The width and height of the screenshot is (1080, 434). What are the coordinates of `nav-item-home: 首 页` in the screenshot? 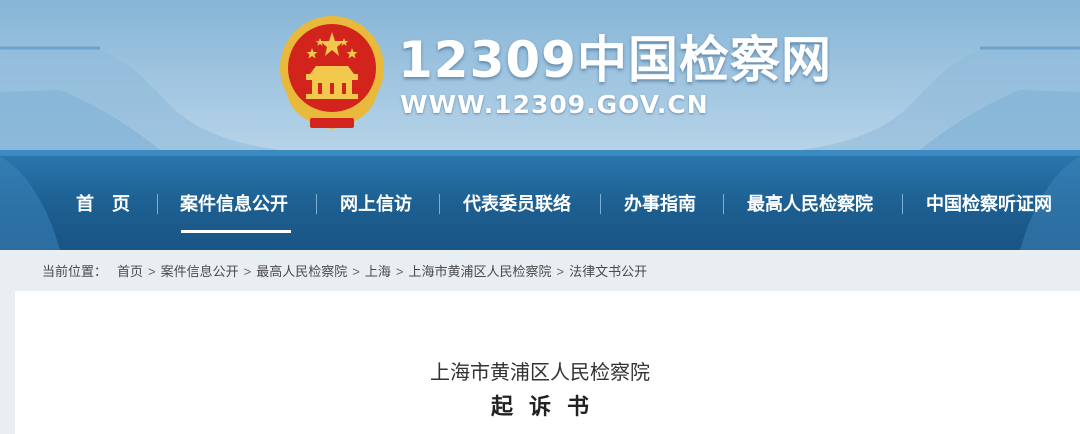 It's located at (103, 205).